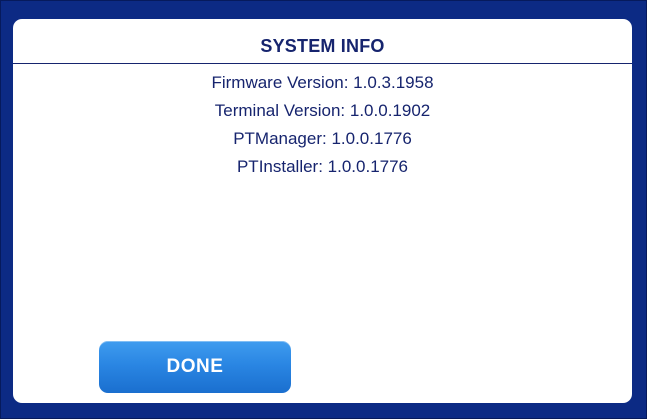  Describe the element at coordinates (322, 110) in the screenshot. I see `terminal-version-text: Terminal Version: 1.0.0.1902` at that location.